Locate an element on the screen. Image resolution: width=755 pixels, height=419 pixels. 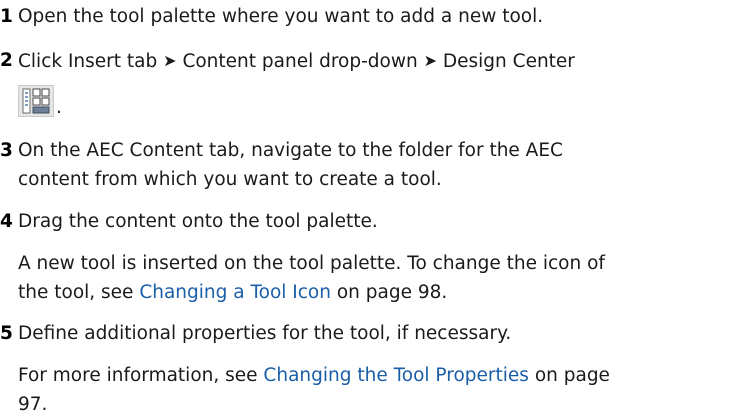
changing-tool-properties-link: Changing the Tool Properties is located at coordinates (396, 375).